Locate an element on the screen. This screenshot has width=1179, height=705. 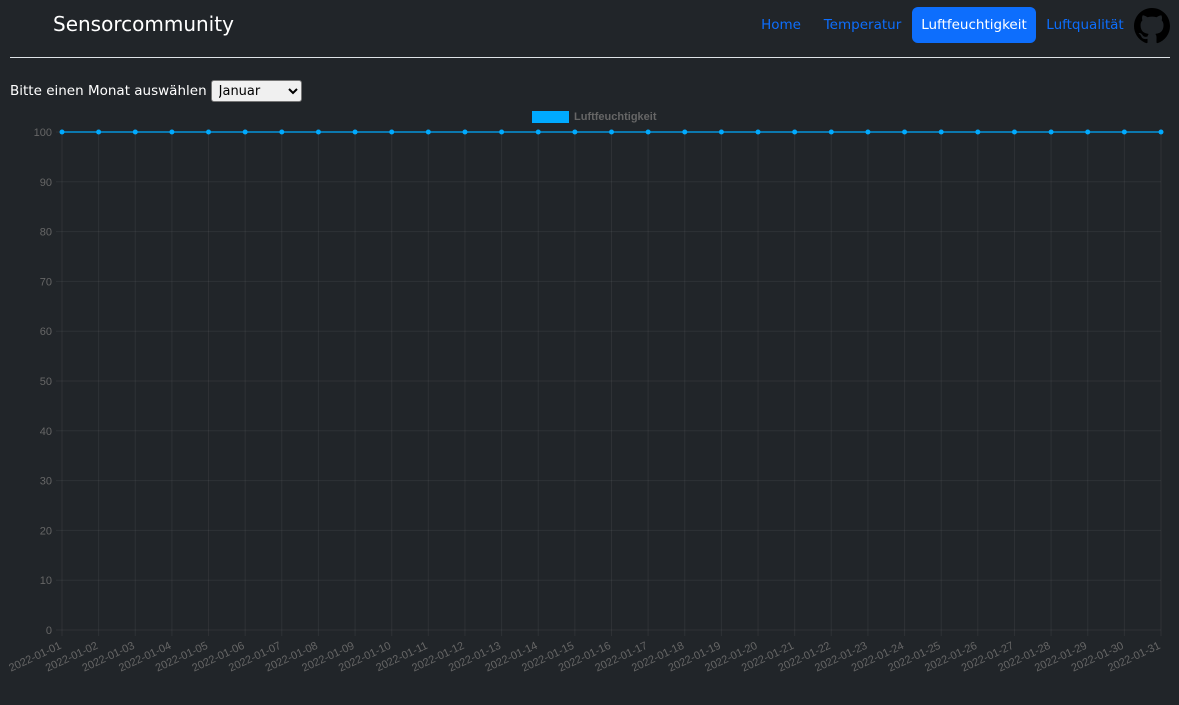
y-tick-label: 0 is located at coordinates (49, 631).